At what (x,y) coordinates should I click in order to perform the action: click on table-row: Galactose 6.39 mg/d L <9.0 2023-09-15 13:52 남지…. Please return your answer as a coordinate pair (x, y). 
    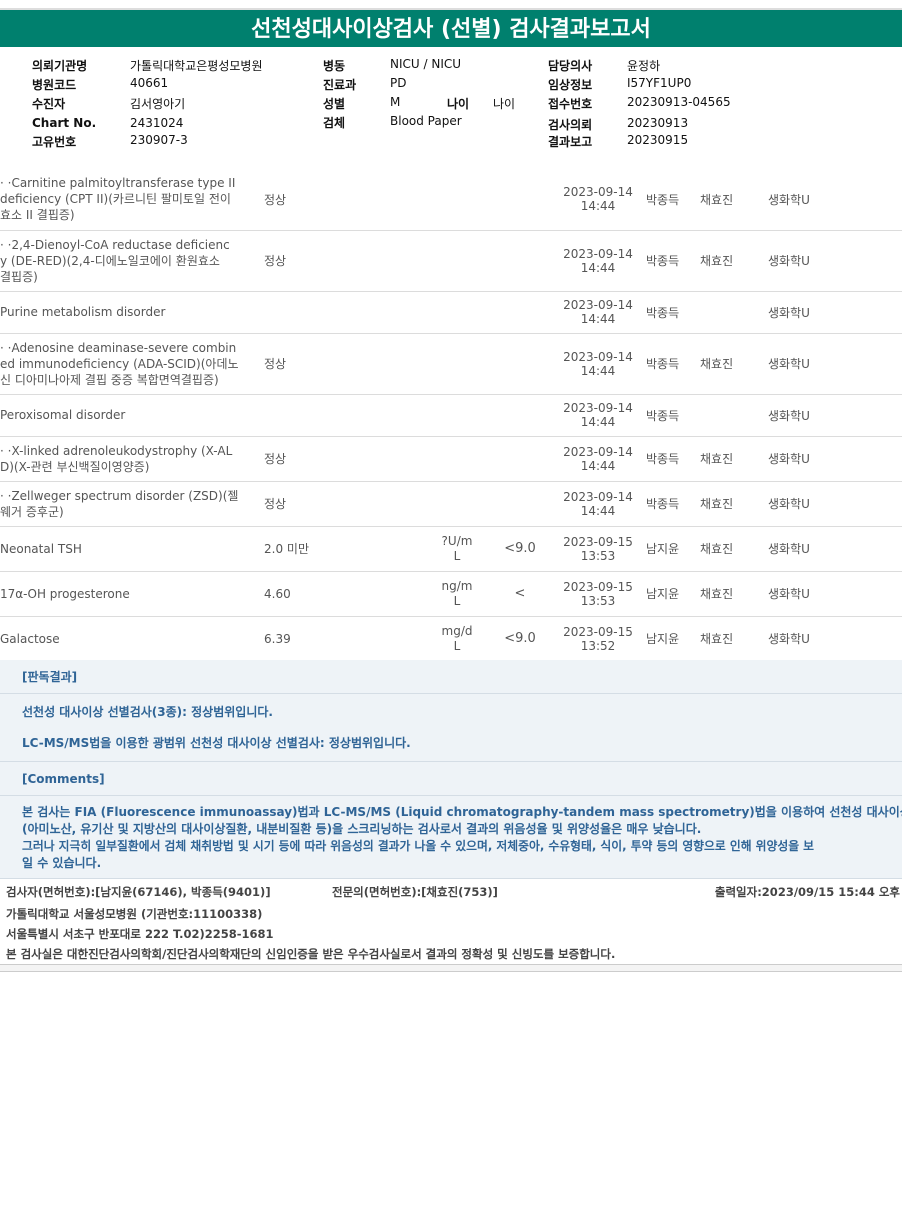
    Looking at the image, I should click on (451, 639).